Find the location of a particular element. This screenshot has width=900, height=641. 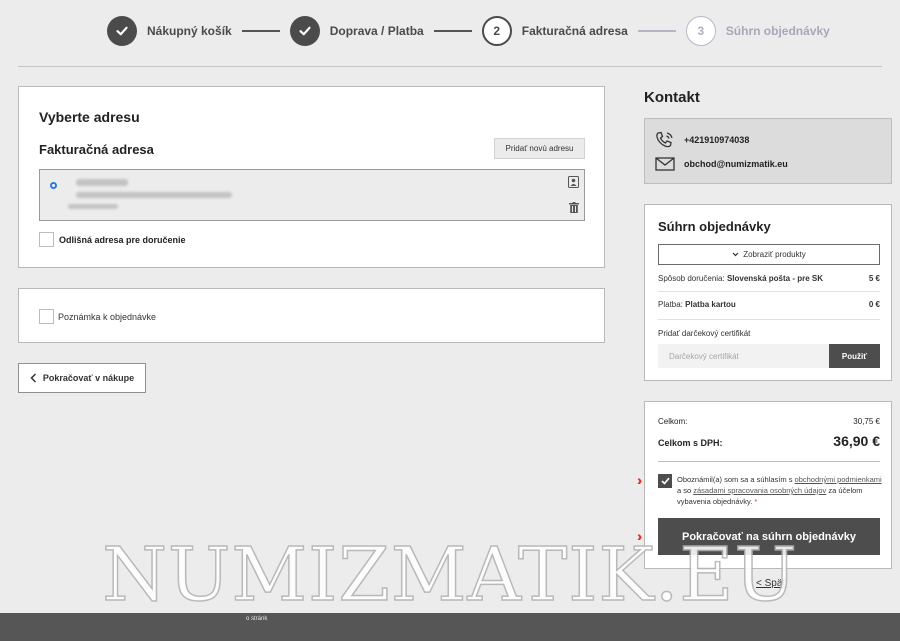

different-delivery-checkbox is located at coordinates (46, 239).